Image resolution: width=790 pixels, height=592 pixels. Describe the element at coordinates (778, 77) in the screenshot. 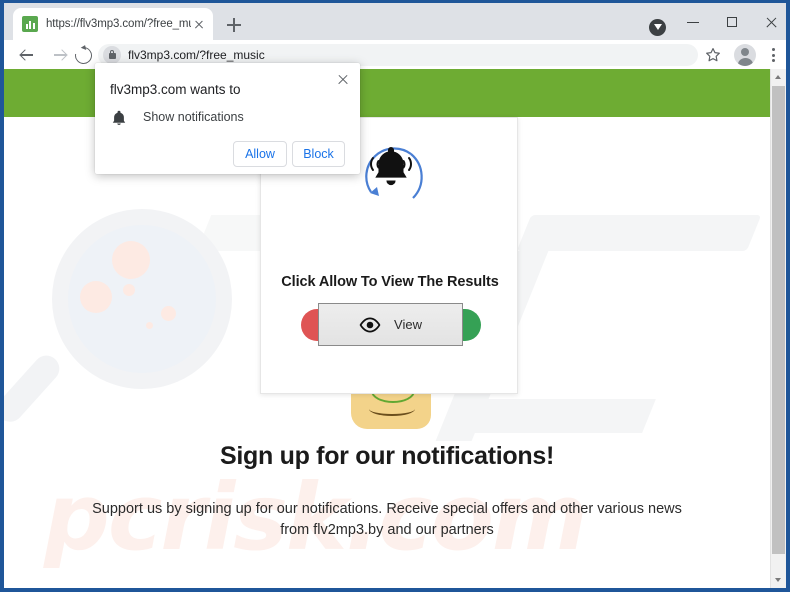

I see `scroll-up-arrow-icon` at that location.